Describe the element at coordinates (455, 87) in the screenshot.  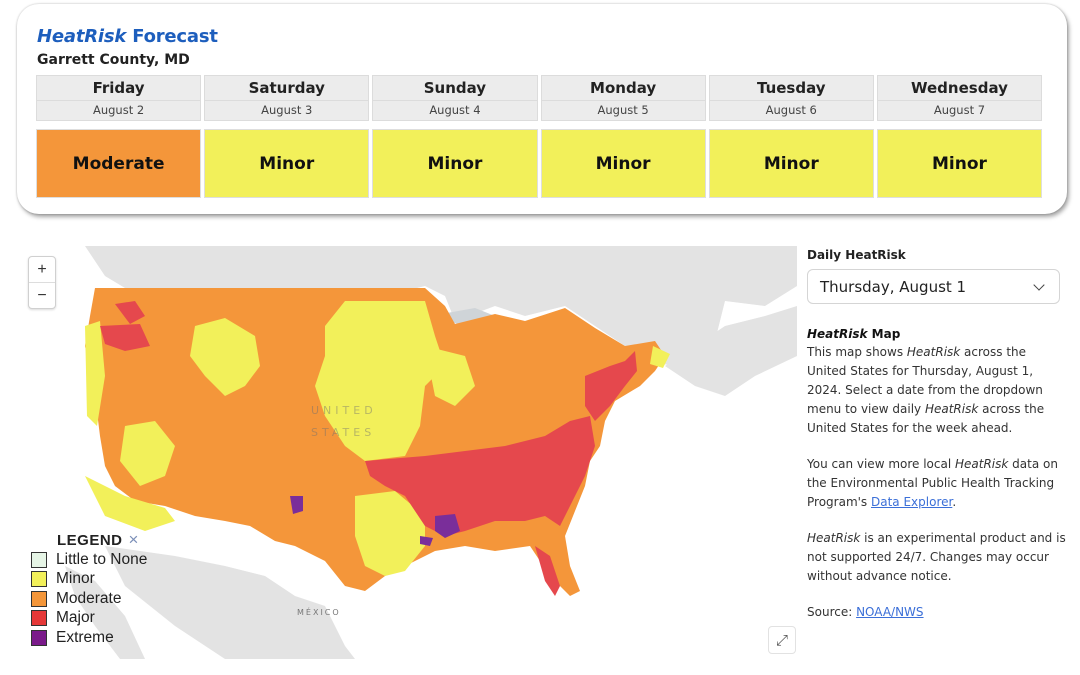
I see `day-name: Sunday` at that location.